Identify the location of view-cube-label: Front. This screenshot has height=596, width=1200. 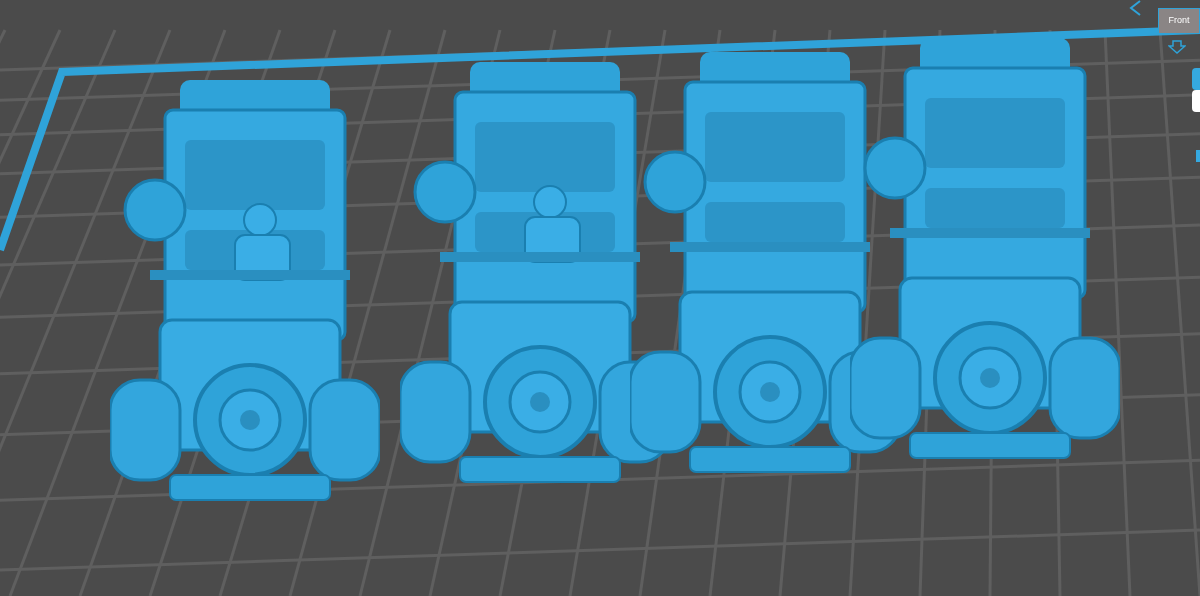
(1179, 21).